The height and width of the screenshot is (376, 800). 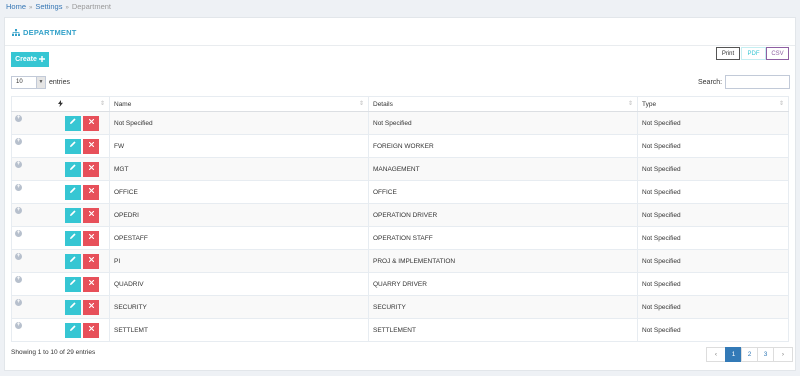 What do you see at coordinates (239, 104) in the screenshot?
I see `column-header-name: Name ⇕` at bounding box center [239, 104].